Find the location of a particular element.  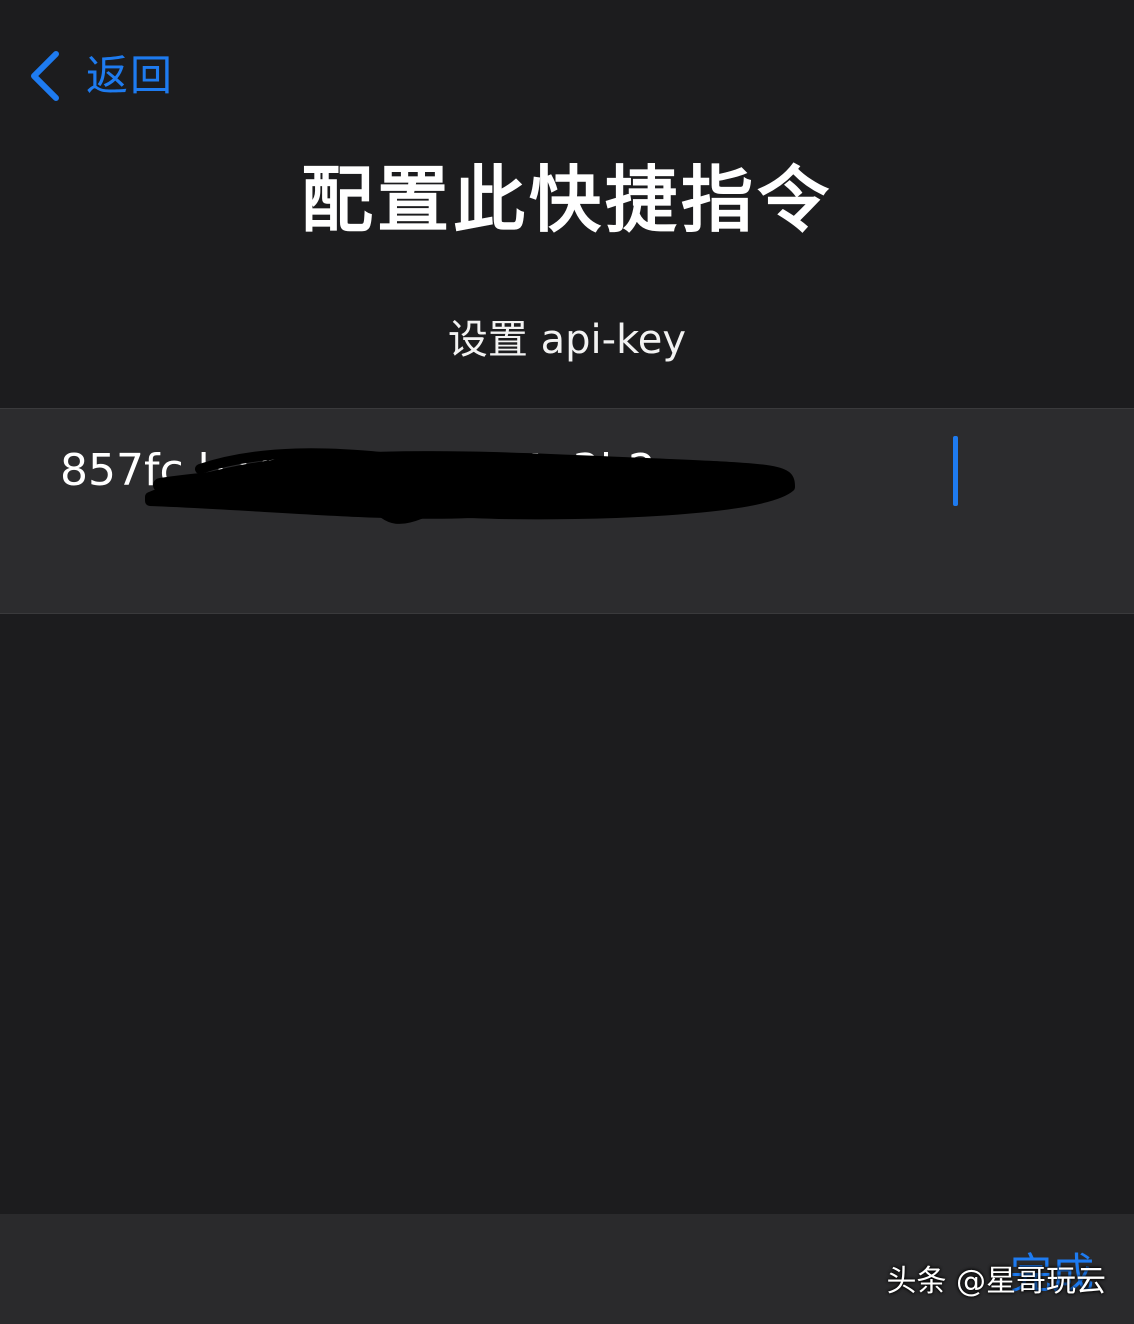

chevron-left-icon is located at coordinates (45, 76).